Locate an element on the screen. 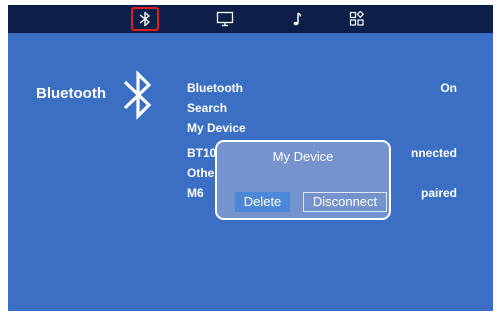 This screenshot has width=497, height=316. tab-bluetooth is located at coordinates (145, 19).